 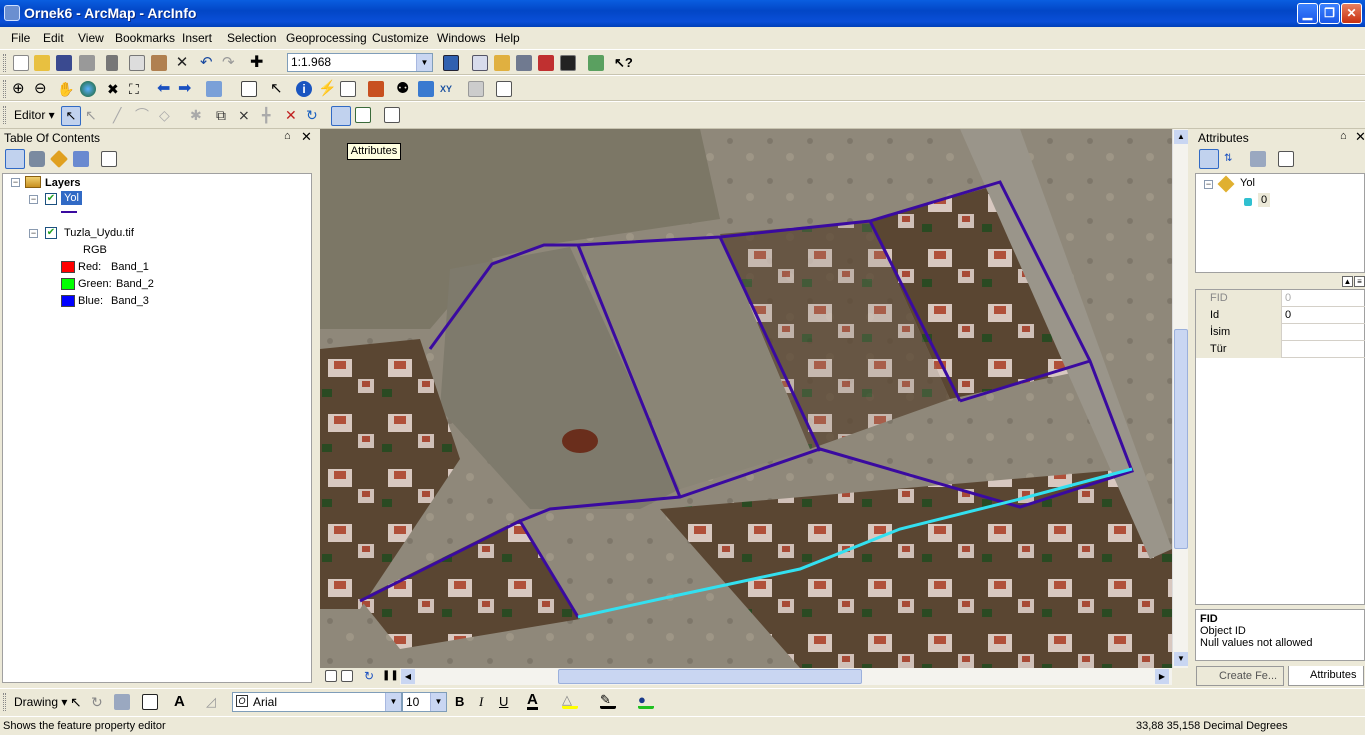 What do you see at coordinates (1258, 159) in the screenshot?
I see `show-relationships-icon` at bounding box center [1258, 159].